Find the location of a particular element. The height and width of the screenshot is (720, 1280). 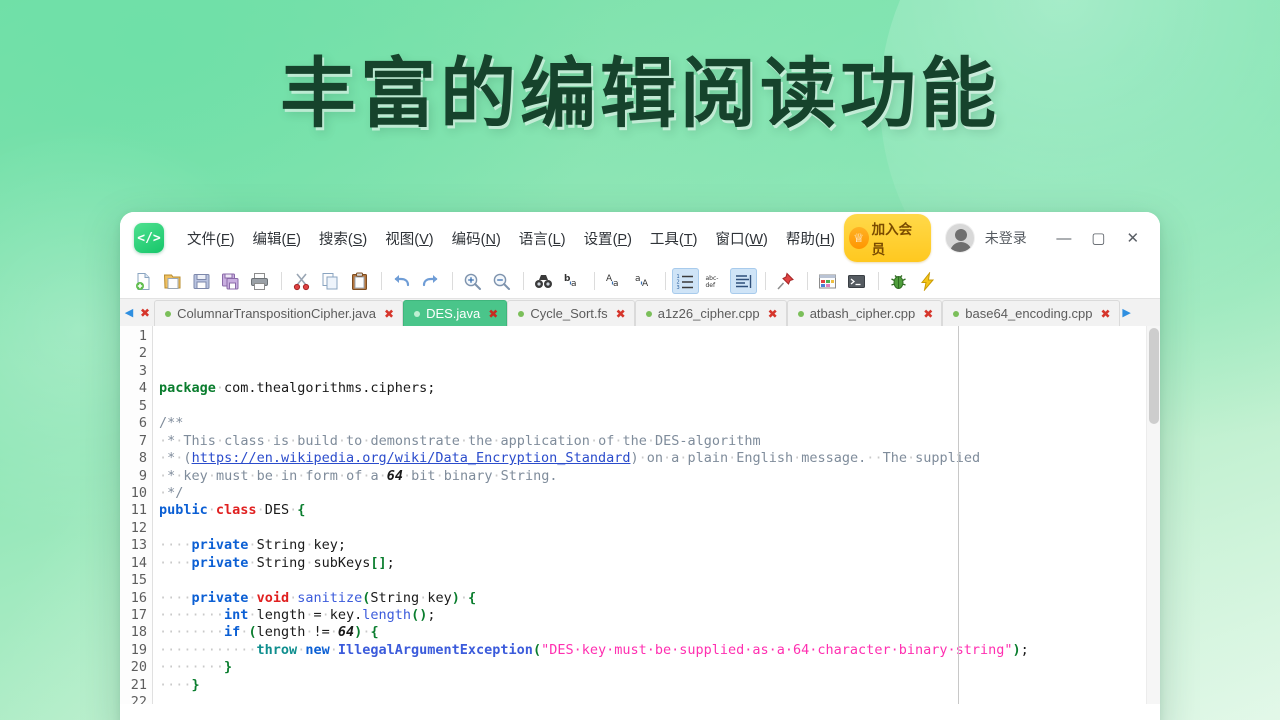

menu-mnemonic: N is located at coordinates (490, 239).